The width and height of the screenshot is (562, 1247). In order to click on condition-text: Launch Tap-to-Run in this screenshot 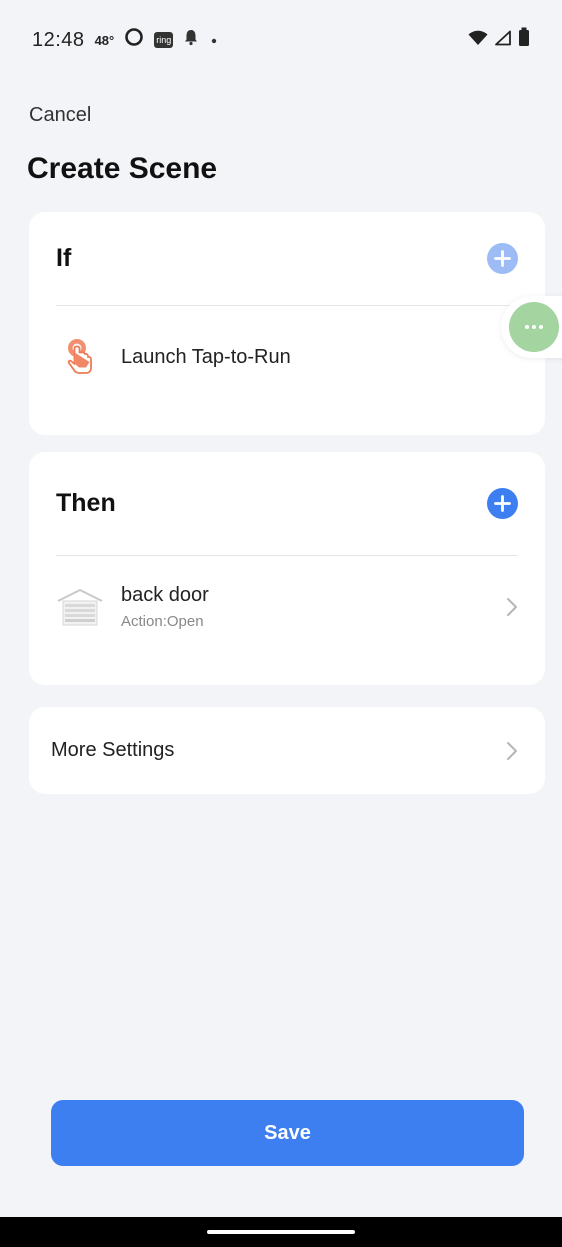, I will do `click(206, 357)`.